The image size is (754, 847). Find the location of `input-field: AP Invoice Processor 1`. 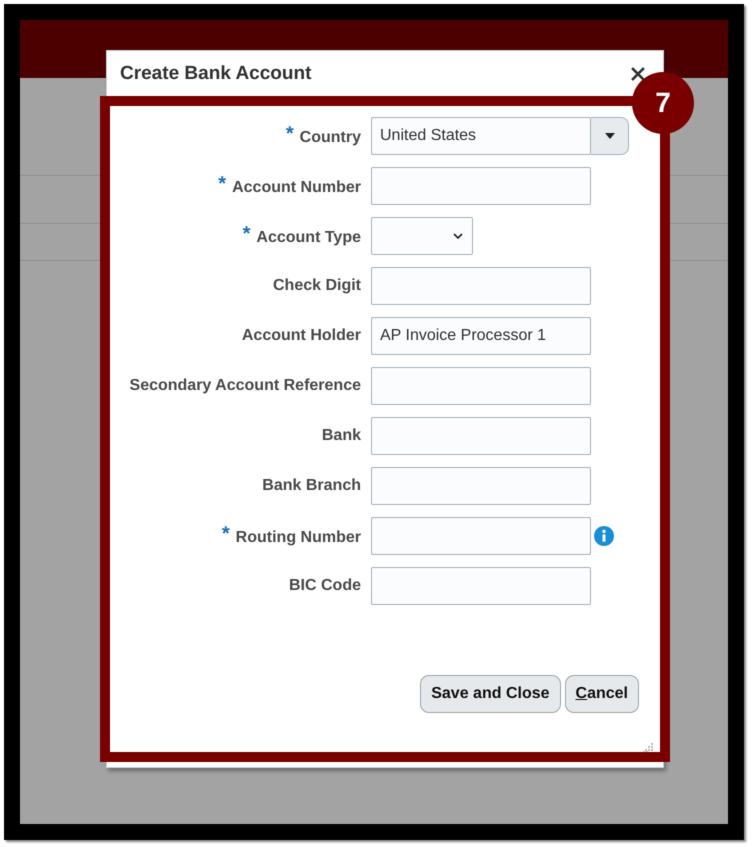

input-field: AP Invoice Processor 1 is located at coordinates (481, 336).